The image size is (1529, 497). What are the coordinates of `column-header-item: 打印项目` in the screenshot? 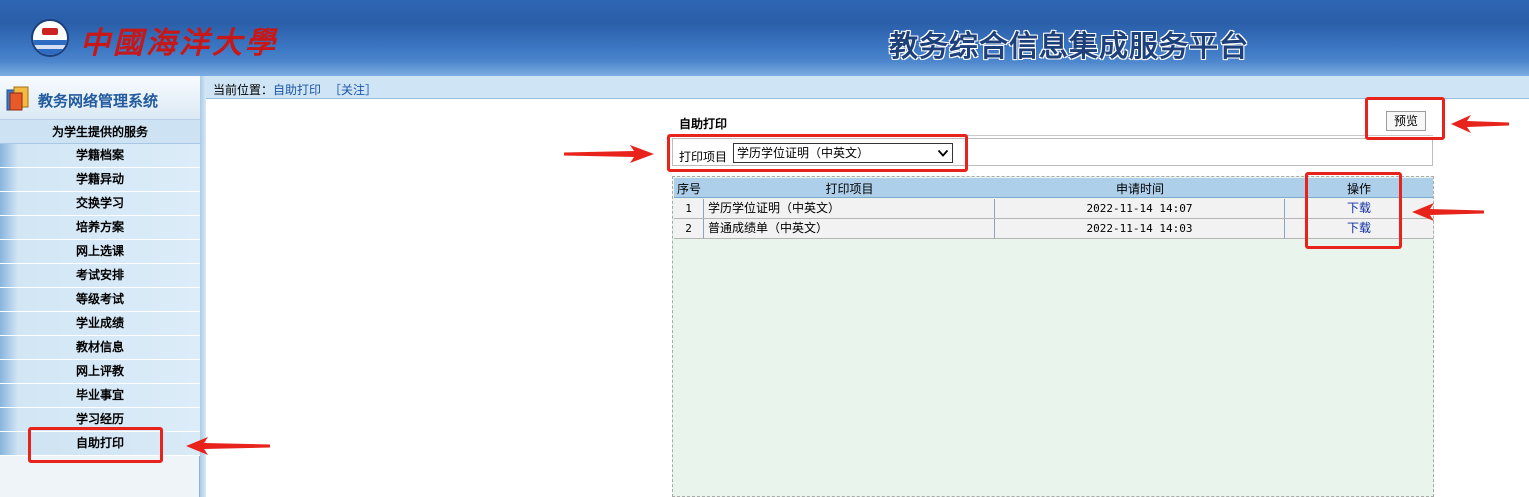 It's located at (849, 189).